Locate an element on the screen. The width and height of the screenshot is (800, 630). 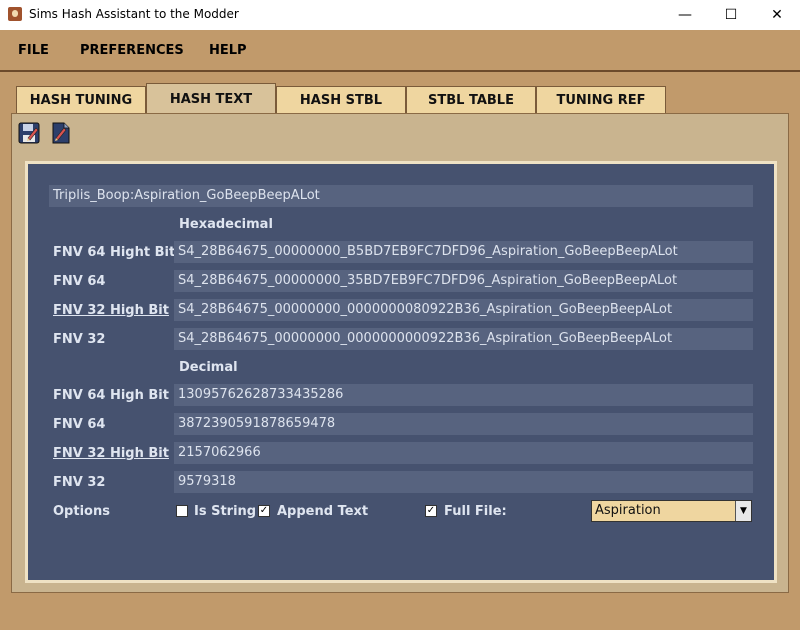
title-bar: Sims Hash Assistant to the Modder — ☐ ✕ is located at coordinates (400, 15).